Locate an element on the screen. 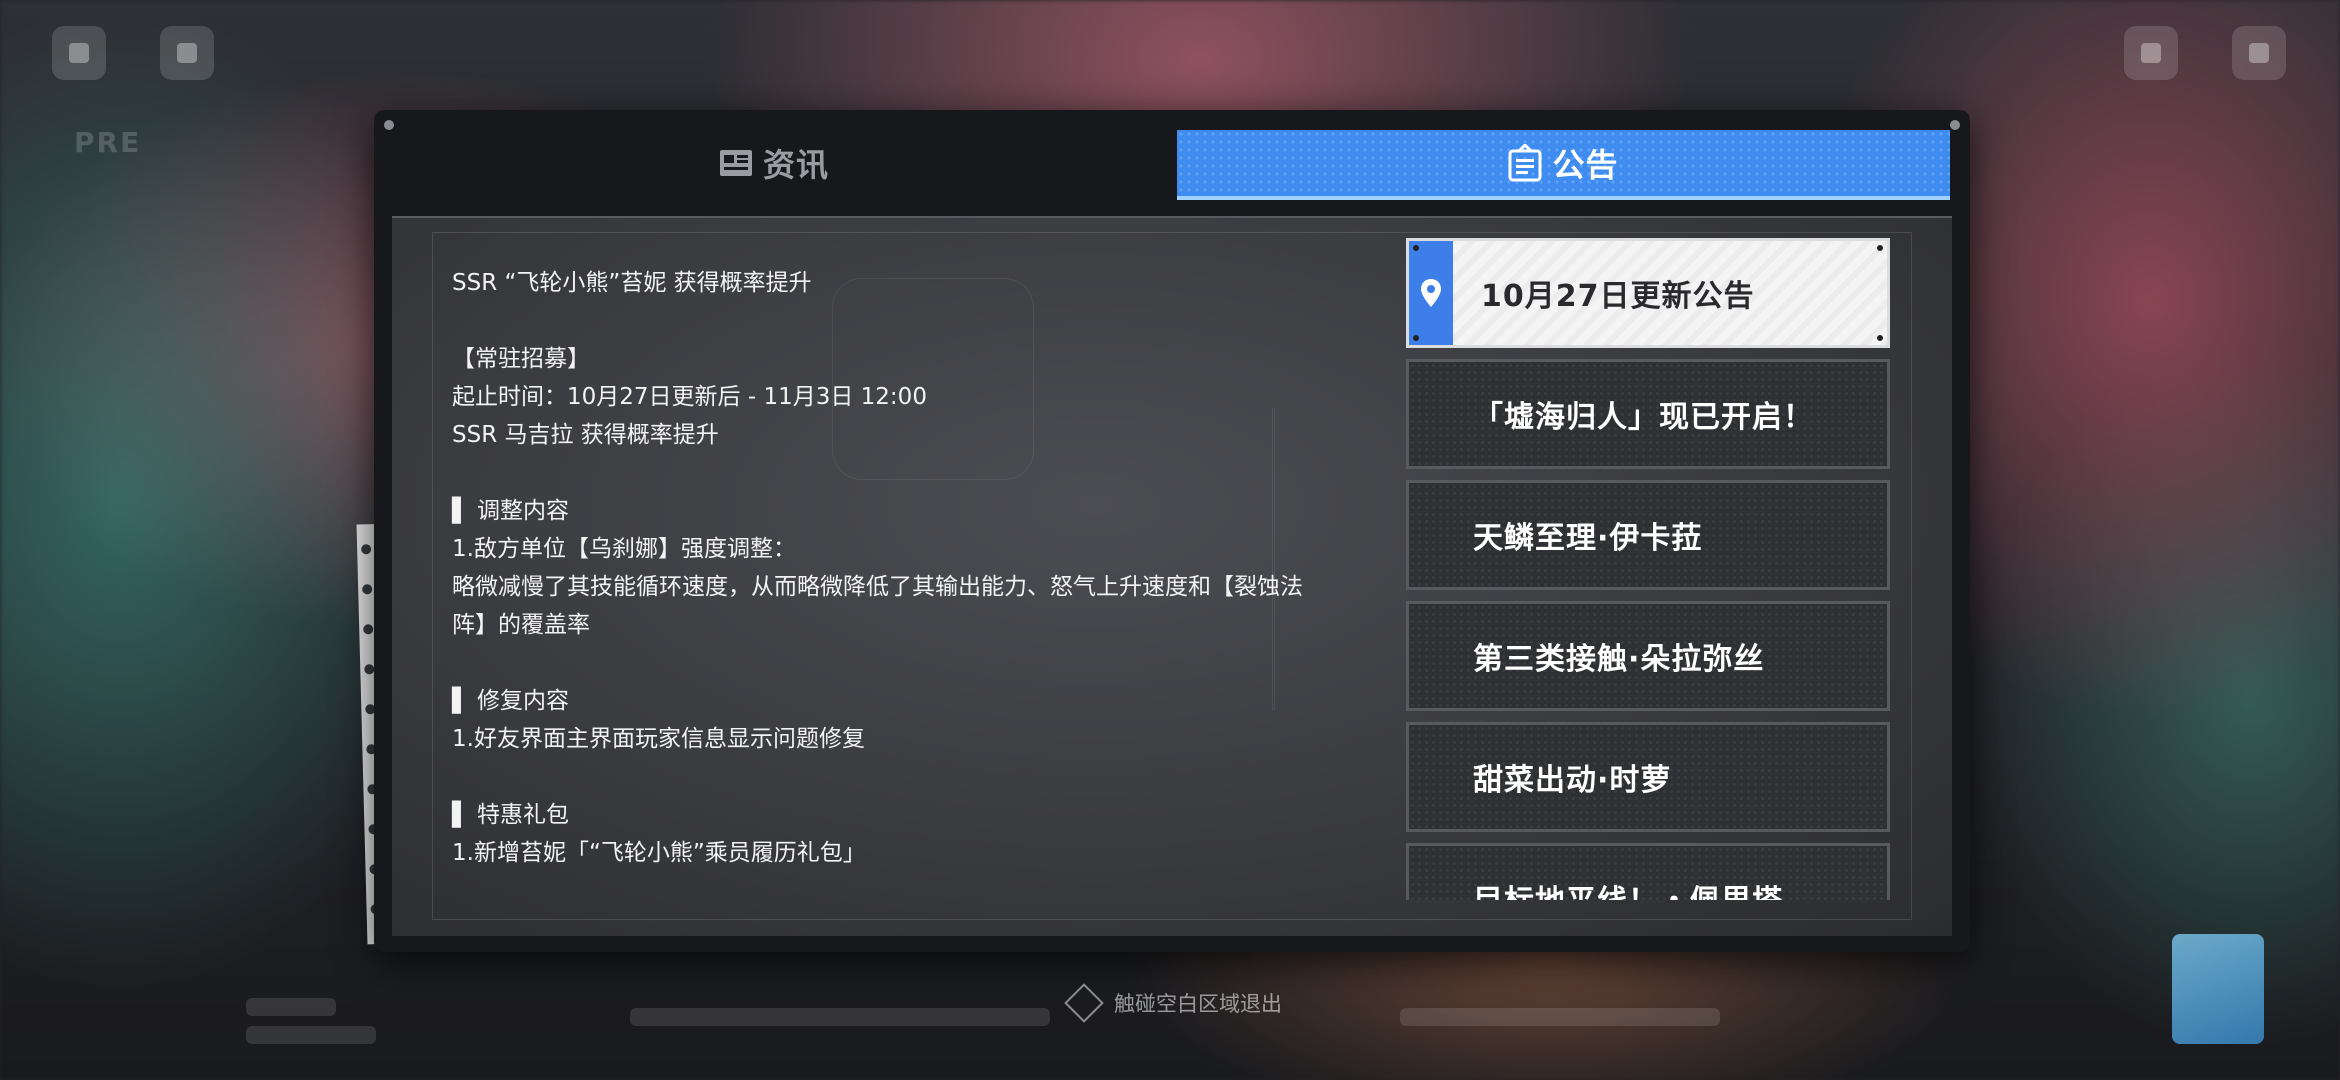 This screenshot has width=2340, height=1080. clipboard-icon is located at coordinates (1525, 163).